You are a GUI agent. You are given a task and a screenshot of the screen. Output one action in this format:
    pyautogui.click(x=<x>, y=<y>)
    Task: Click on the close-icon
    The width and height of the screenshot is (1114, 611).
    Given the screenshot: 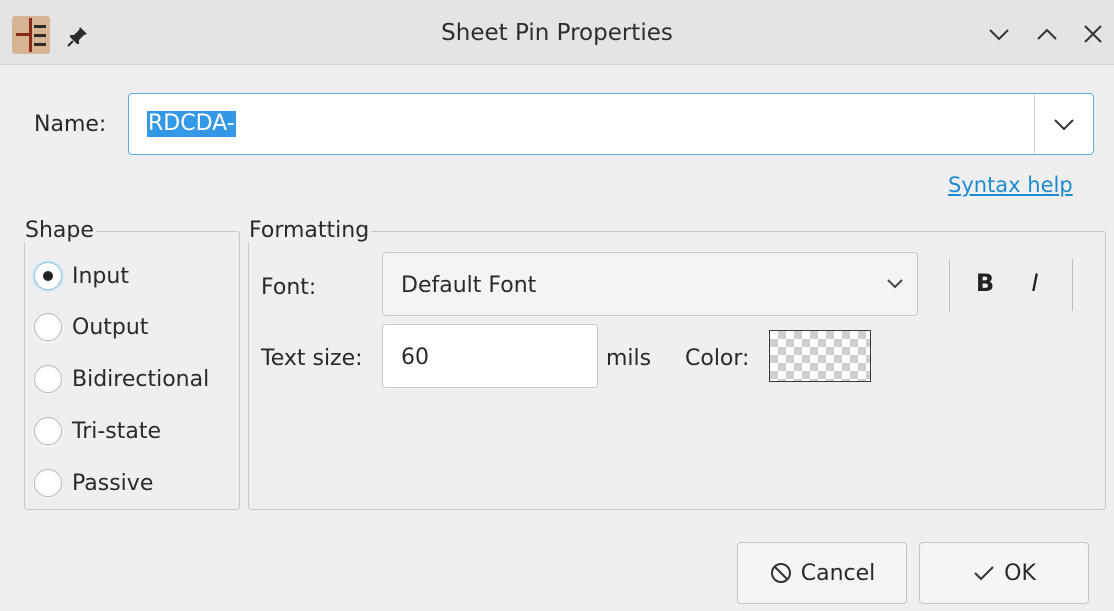 What is the action you would take?
    pyautogui.click(x=1093, y=34)
    